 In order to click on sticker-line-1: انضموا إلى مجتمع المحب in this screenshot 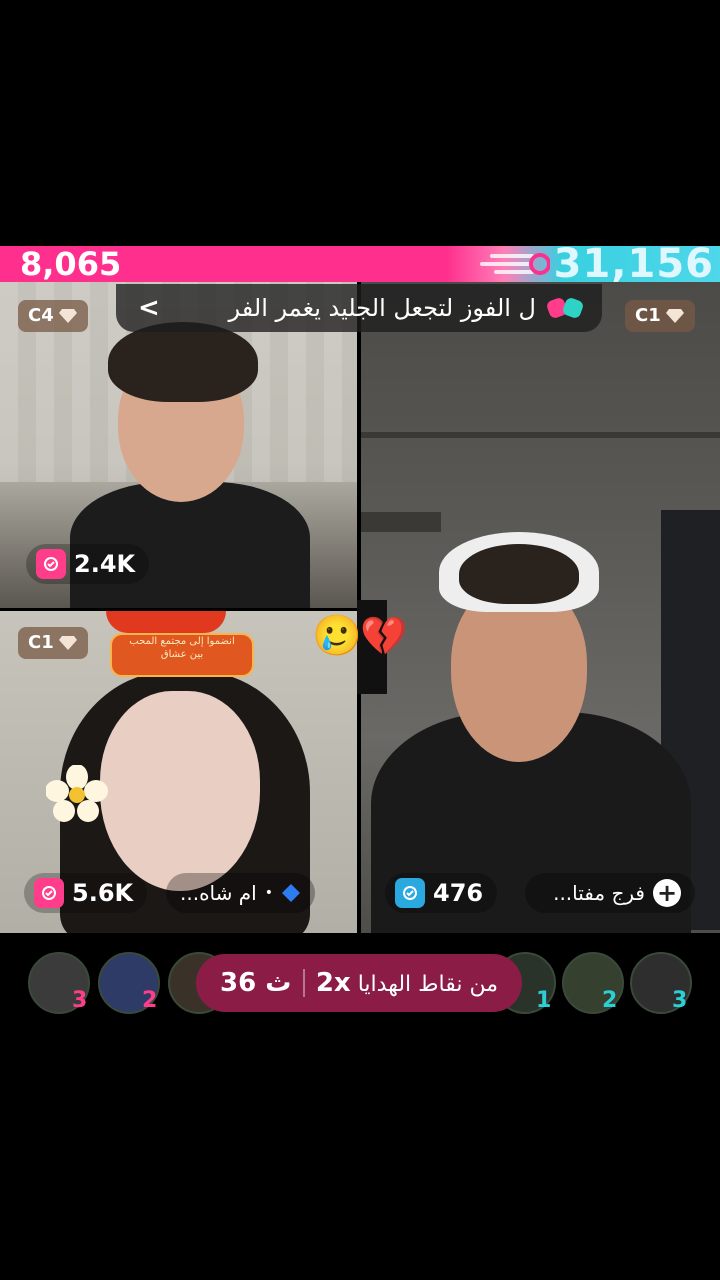, I will do `click(182, 641)`.